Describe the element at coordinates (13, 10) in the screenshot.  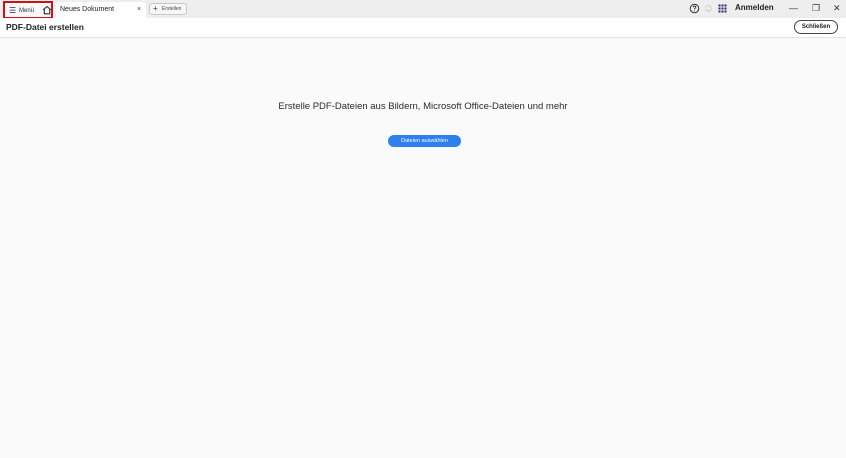
I see `hamburger-icon: ☰` at that location.